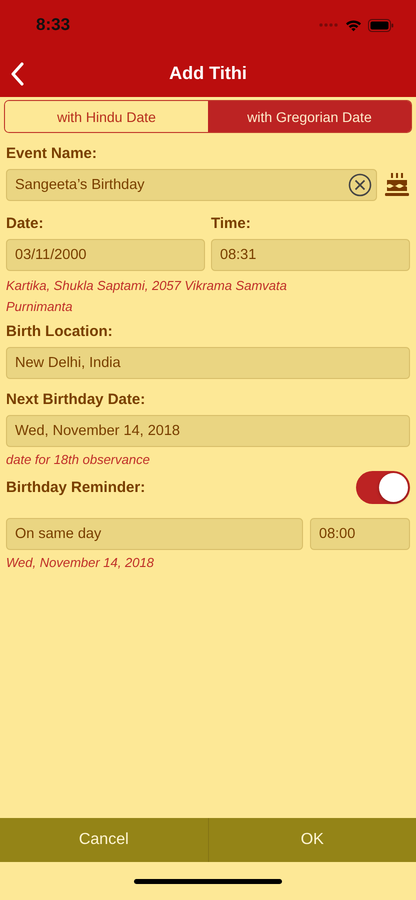 Image resolution: width=416 pixels, height=900 pixels. I want to click on field-label: Birthday Reminder:, so click(76, 487).